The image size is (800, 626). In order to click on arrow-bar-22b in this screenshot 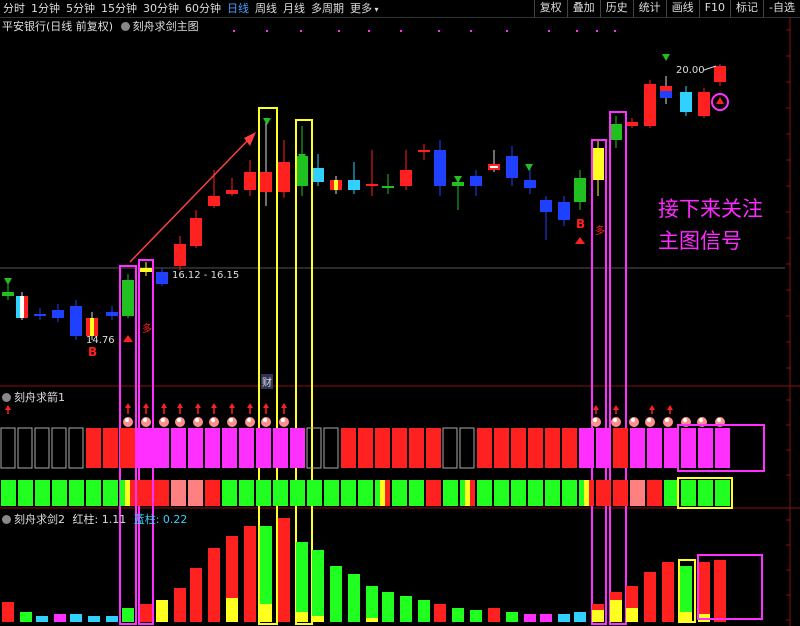, I will do `click(387, 493)`.